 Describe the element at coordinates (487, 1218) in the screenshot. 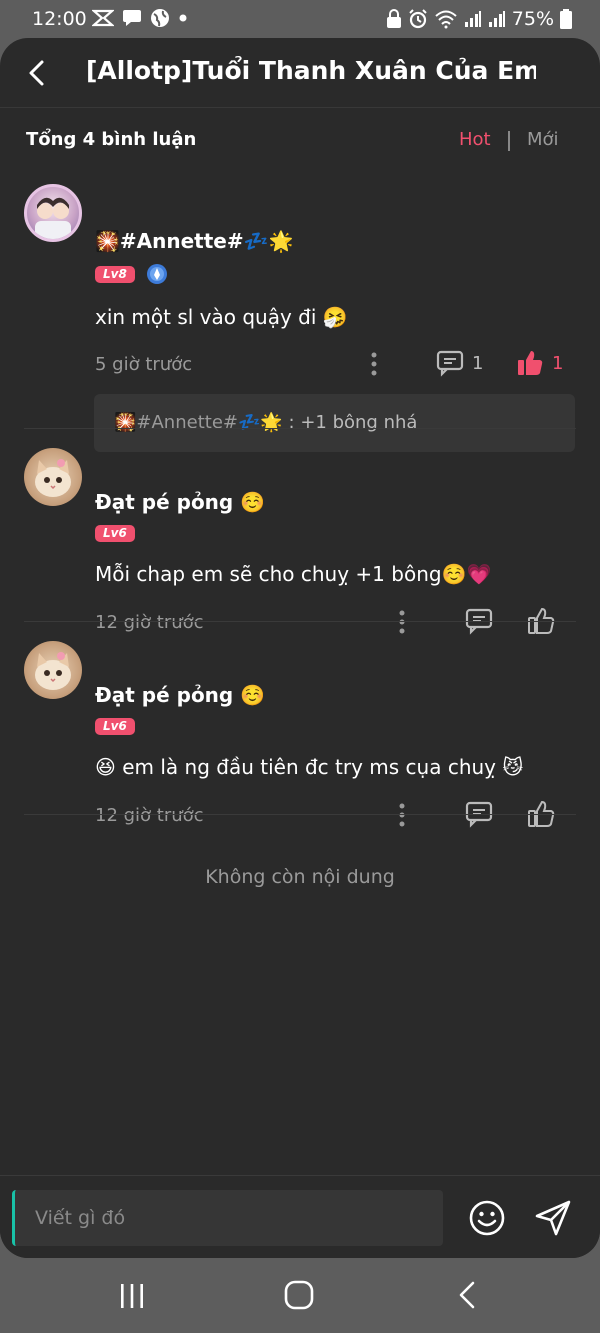

I see `emoji-icon` at that location.